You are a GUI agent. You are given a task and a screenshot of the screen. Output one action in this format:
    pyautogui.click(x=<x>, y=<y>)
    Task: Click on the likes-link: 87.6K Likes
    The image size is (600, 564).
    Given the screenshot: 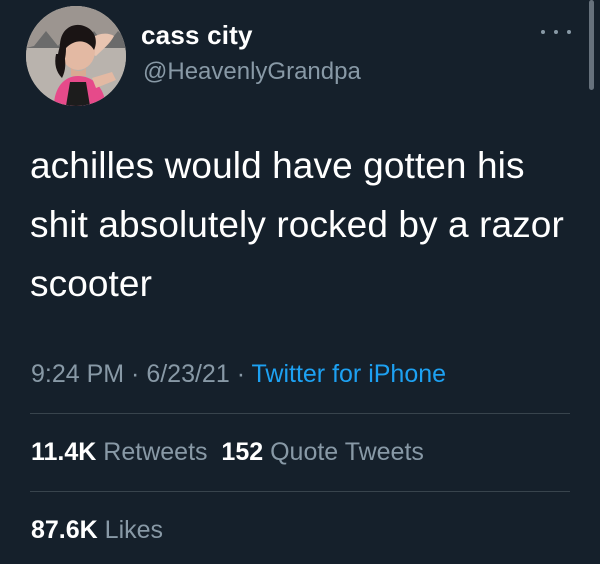 What is the action you would take?
    pyautogui.click(x=97, y=530)
    